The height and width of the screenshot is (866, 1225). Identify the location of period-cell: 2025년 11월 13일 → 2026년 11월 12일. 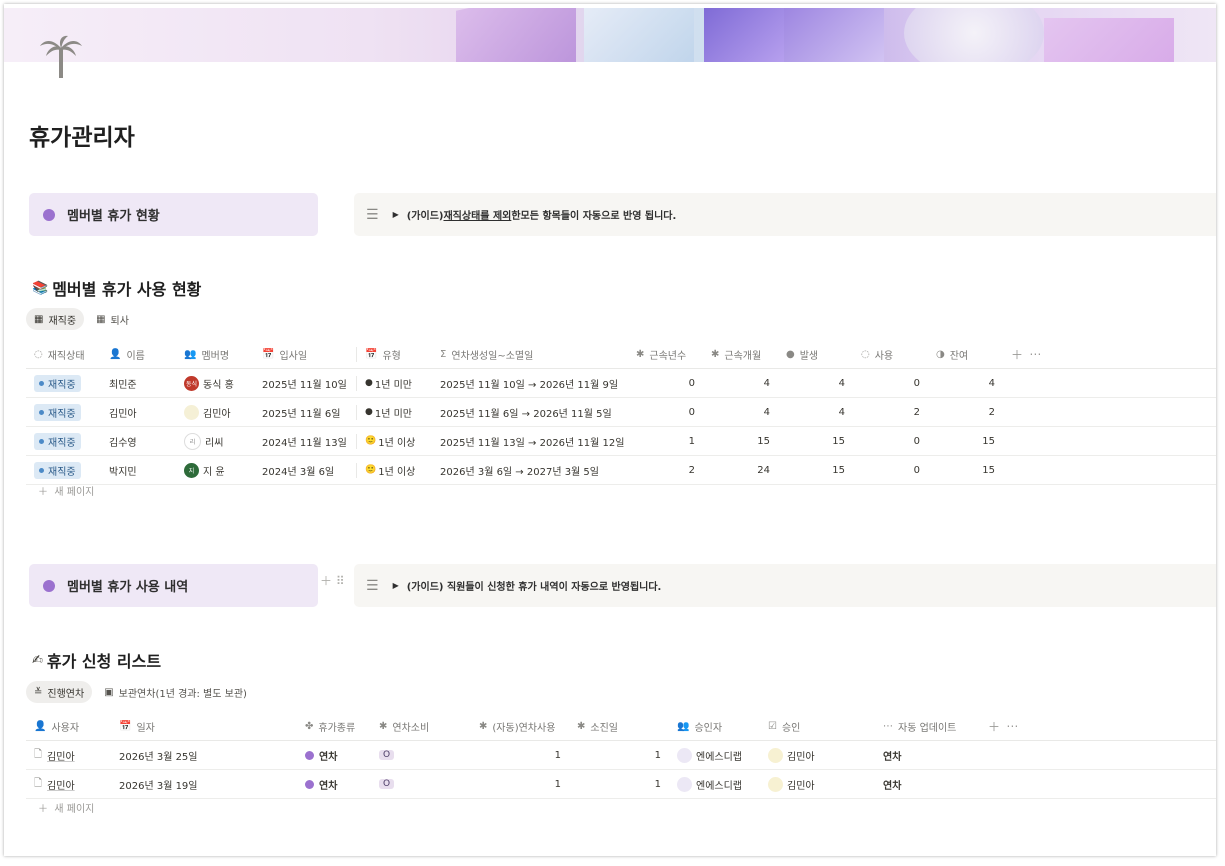
(530, 441).